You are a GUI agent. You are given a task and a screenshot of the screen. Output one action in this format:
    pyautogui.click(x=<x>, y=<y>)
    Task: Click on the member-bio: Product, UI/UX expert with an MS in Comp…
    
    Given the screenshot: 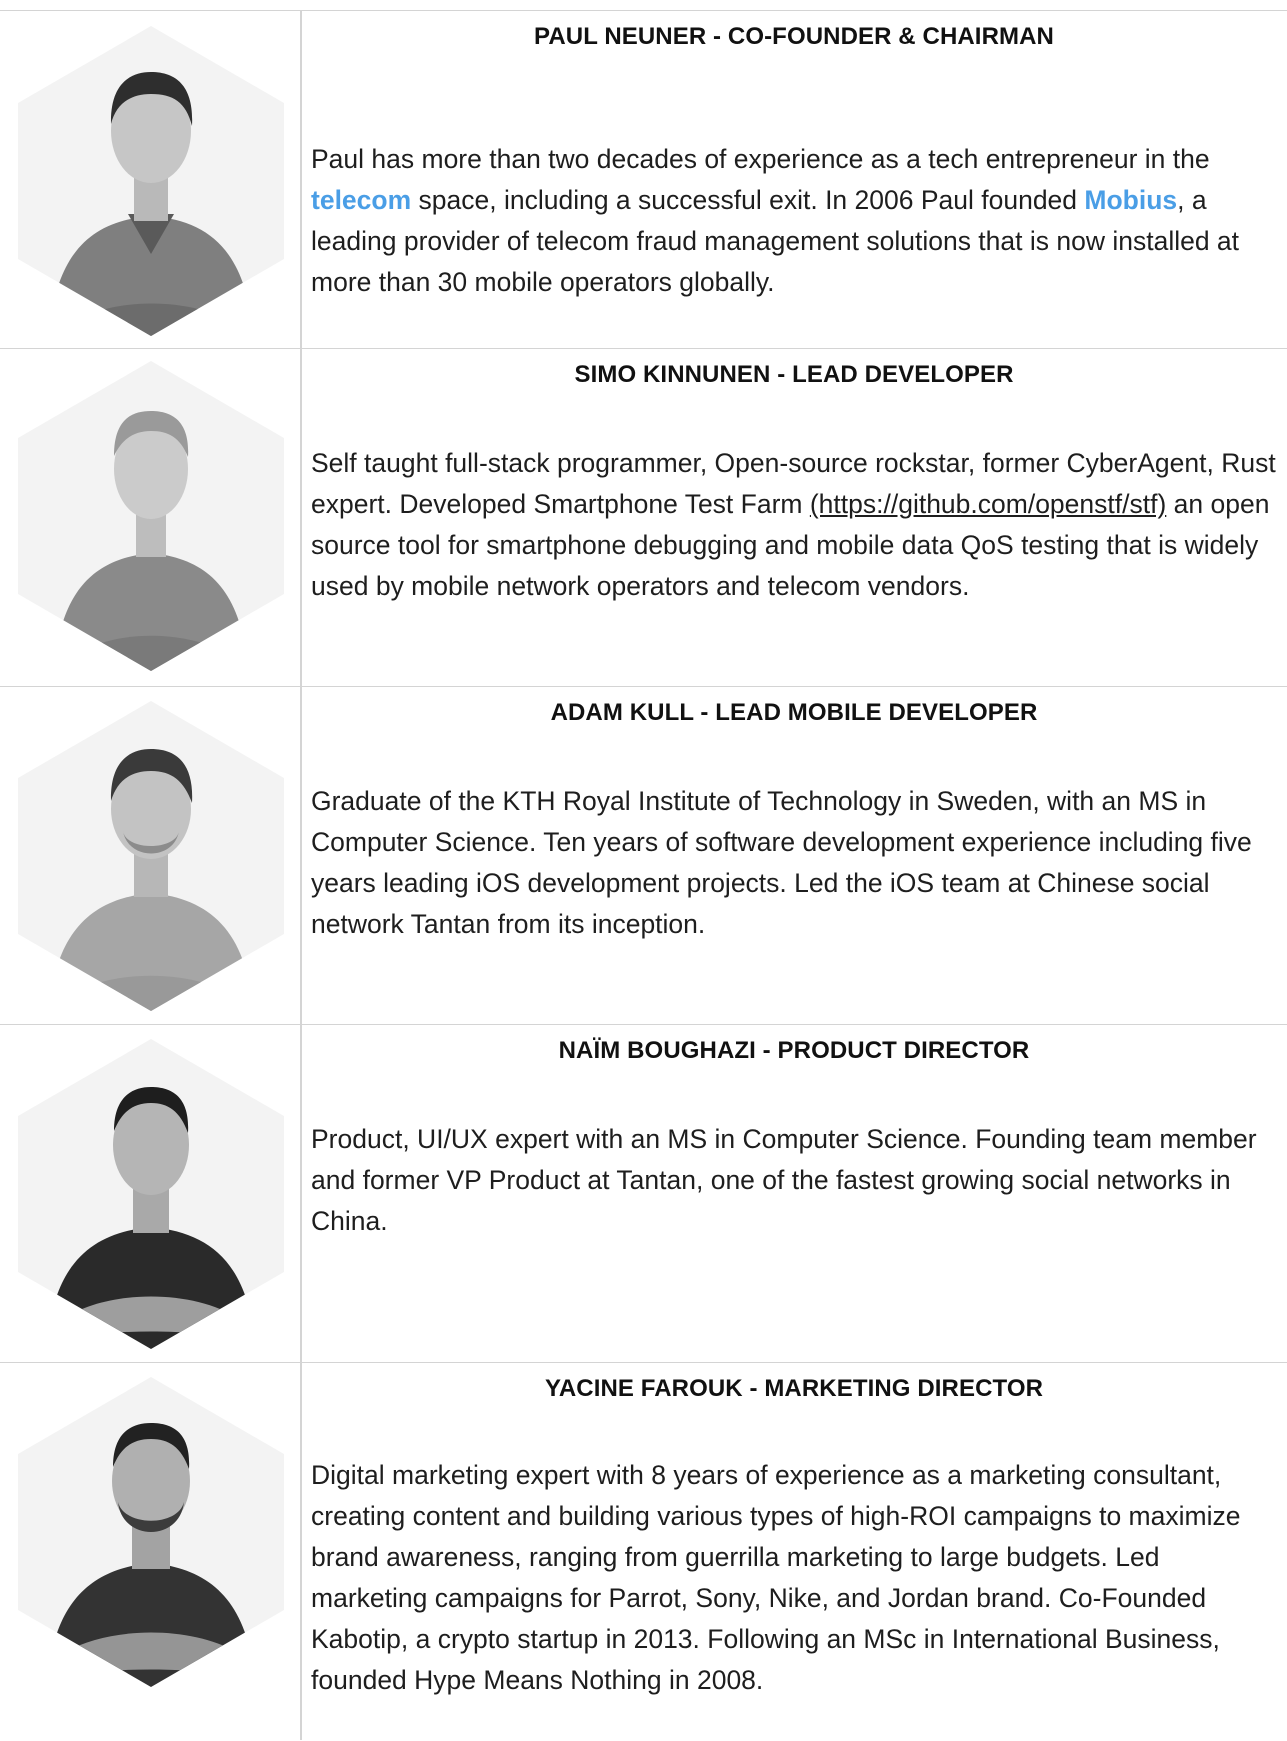 What is the action you would take?
    pyautogui.click(x=784, y=1180)
    